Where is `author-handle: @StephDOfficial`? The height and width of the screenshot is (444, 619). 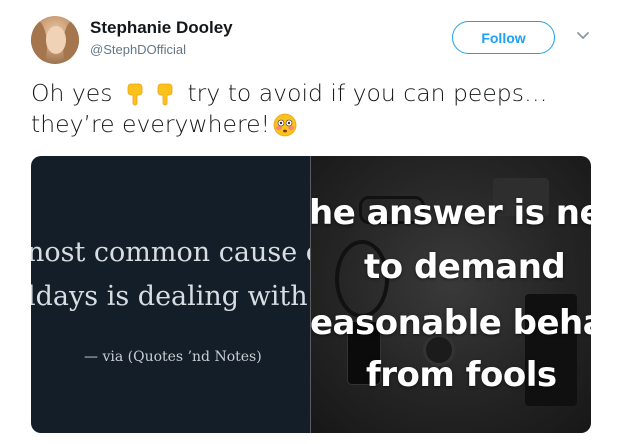 author-handle: @StephDOfficial is located at coordinates (138, 49).